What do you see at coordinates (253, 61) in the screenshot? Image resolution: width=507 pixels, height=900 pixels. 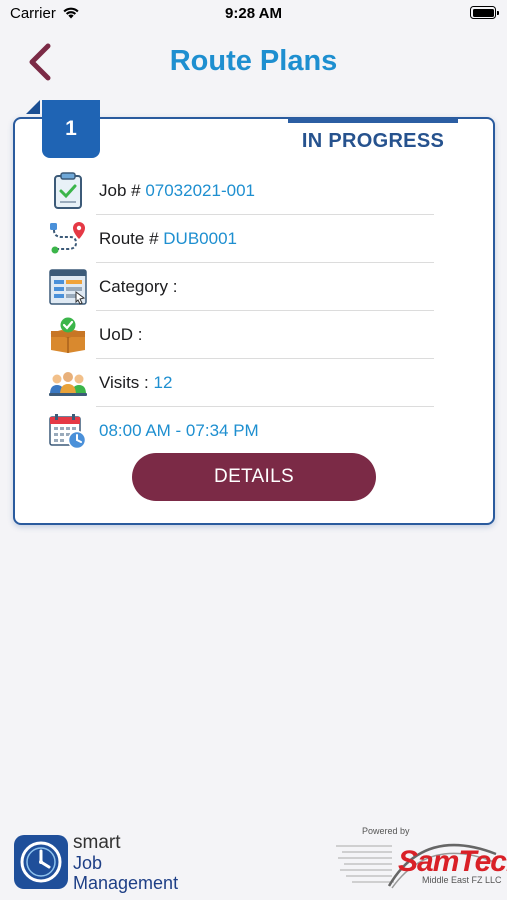 I see `page-title: Route Plans` at bounding box center [253, 61].